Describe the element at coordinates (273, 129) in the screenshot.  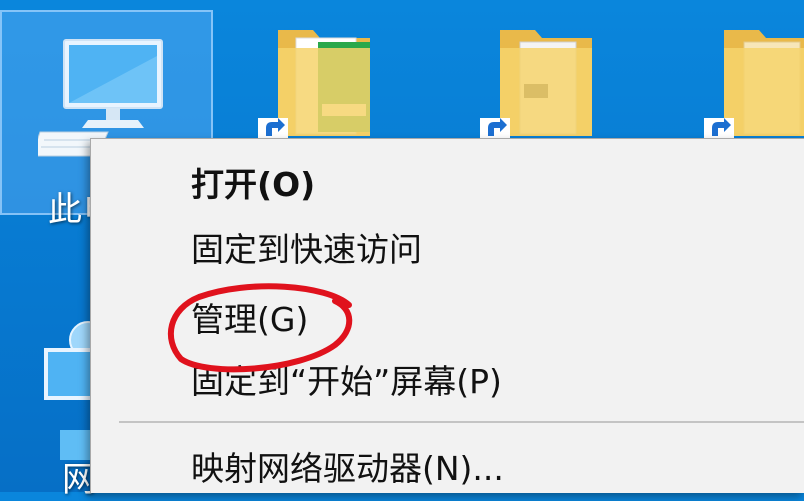
I see `shortcut-arrow-icon` at that location.